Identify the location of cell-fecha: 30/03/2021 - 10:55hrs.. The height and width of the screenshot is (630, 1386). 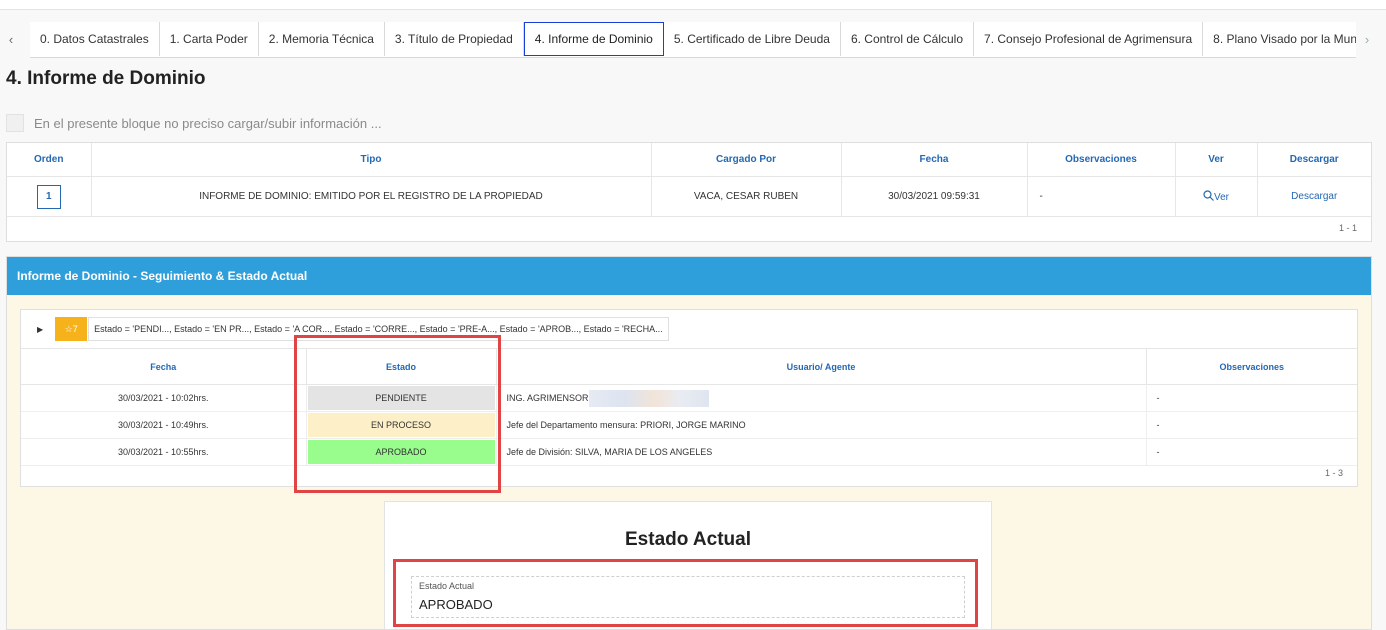
(164, 452).